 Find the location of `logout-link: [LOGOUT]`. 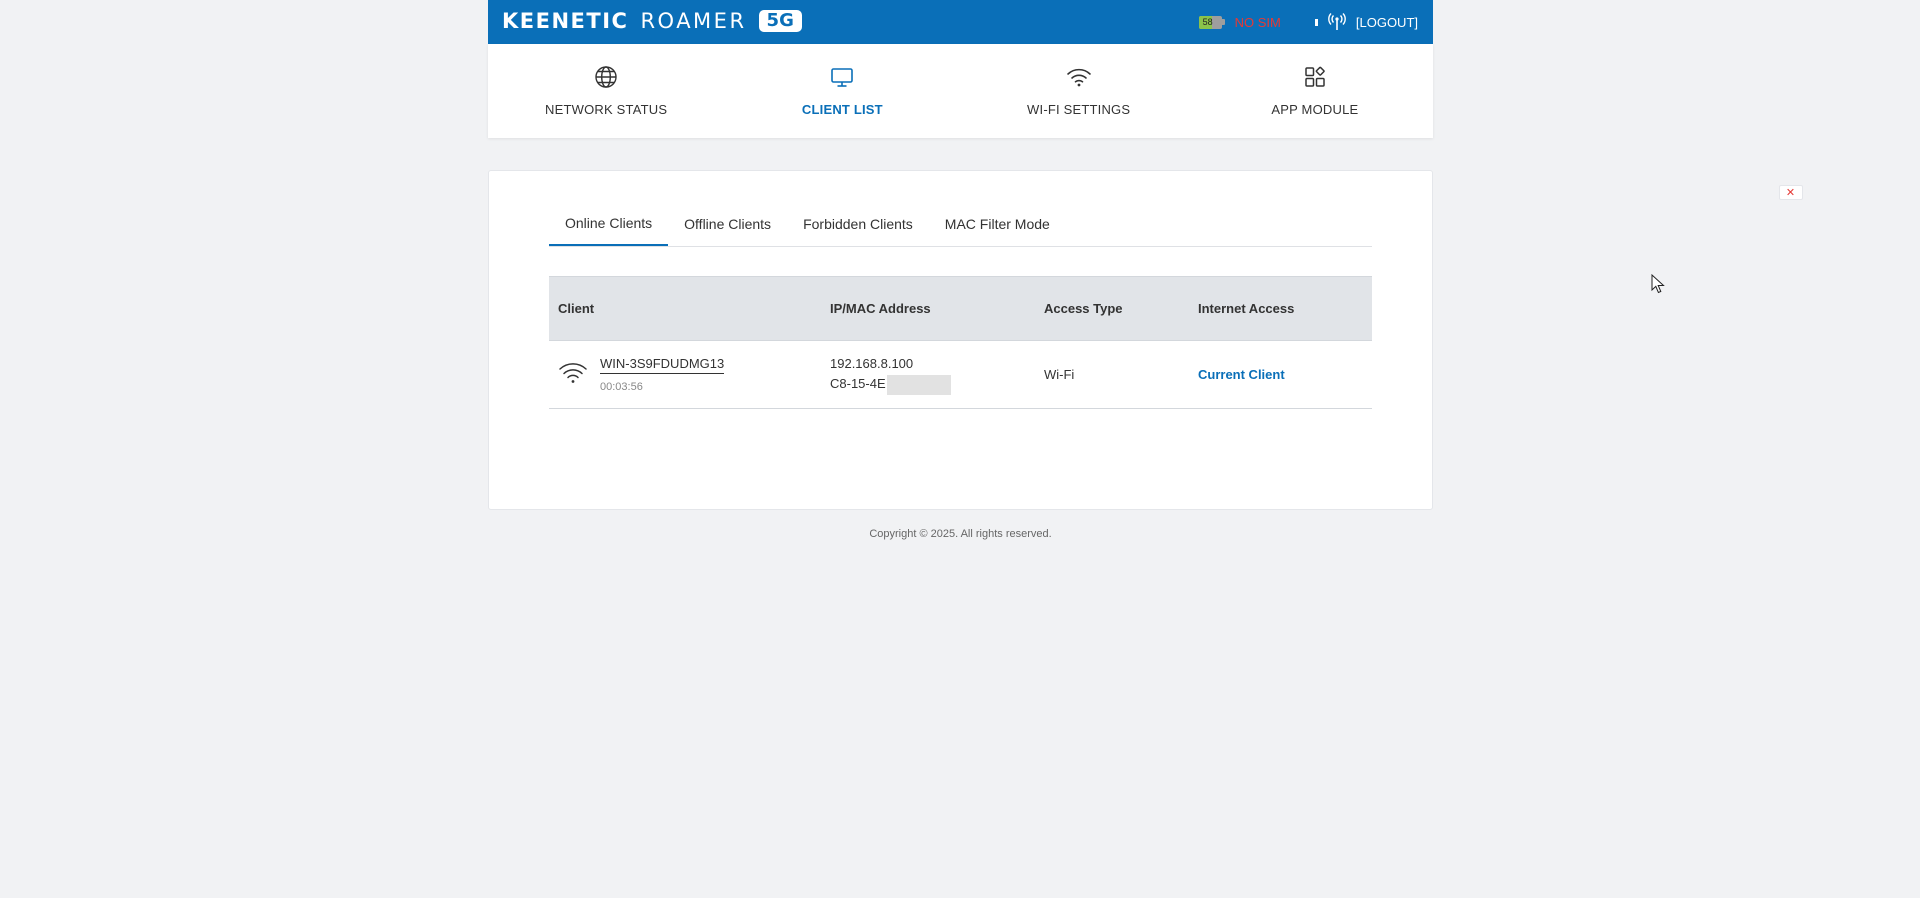

logout-link: [LOGOUT] is located at coordinates (1387, 22).